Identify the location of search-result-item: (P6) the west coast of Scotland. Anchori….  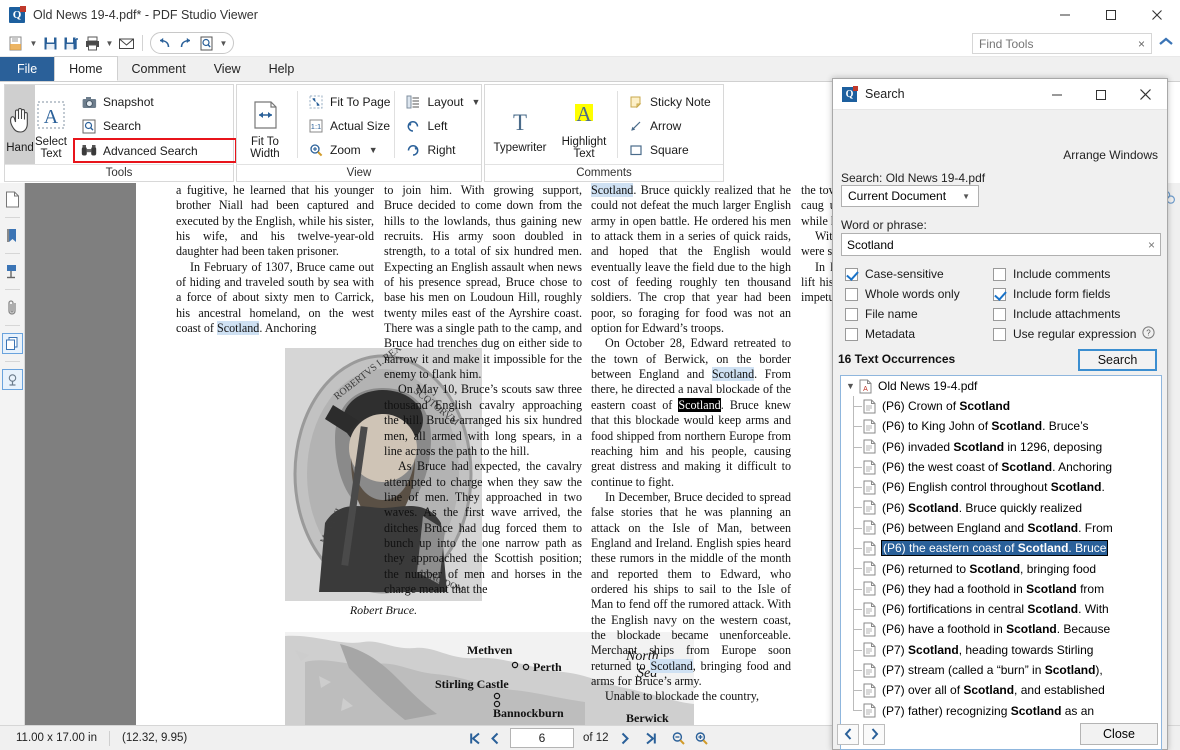
(1001, 467).